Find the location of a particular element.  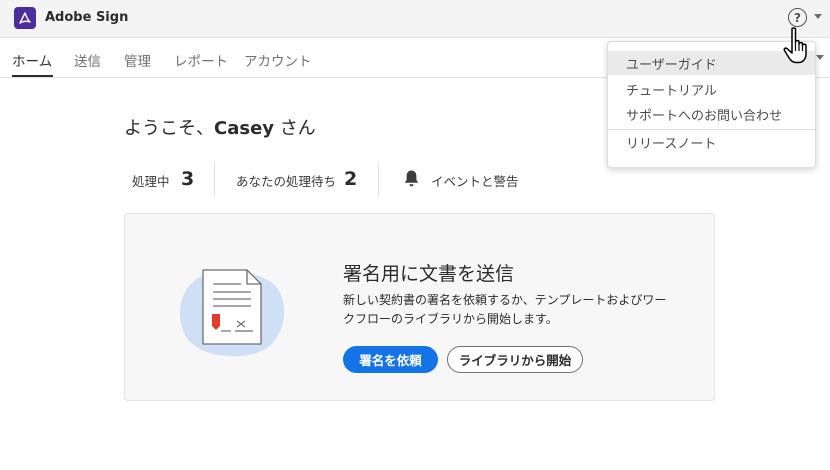

tab-reports: レポート is located at coordinates (201, 60).